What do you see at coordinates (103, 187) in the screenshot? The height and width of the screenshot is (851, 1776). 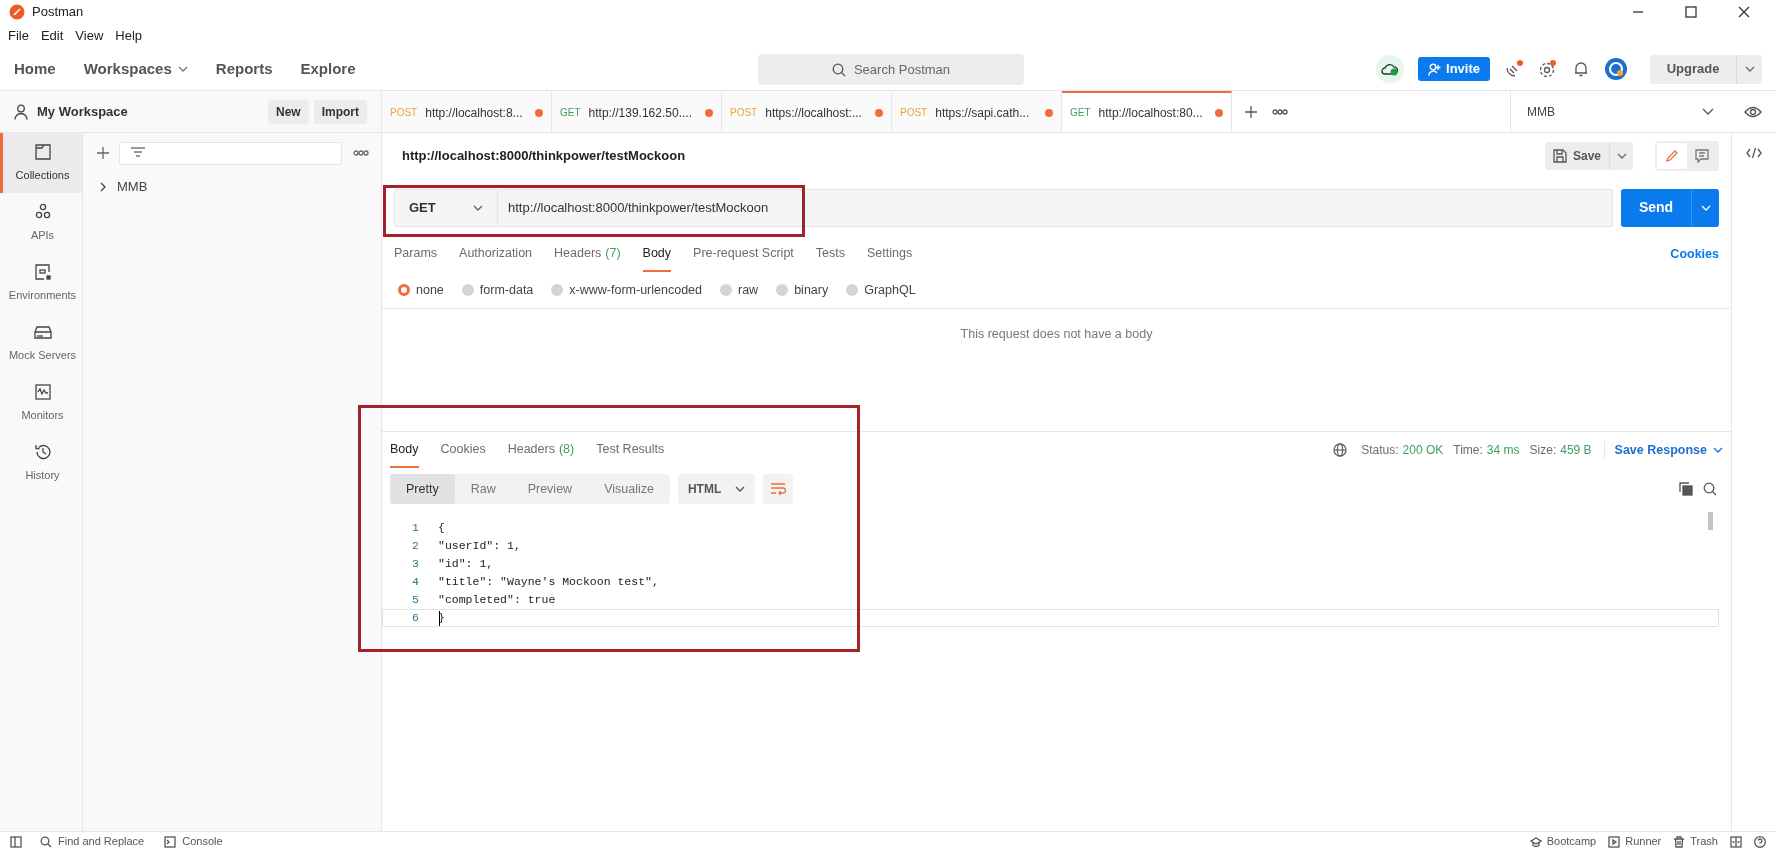 I see `chevron-right-icon` at bounding box center [103, 187].